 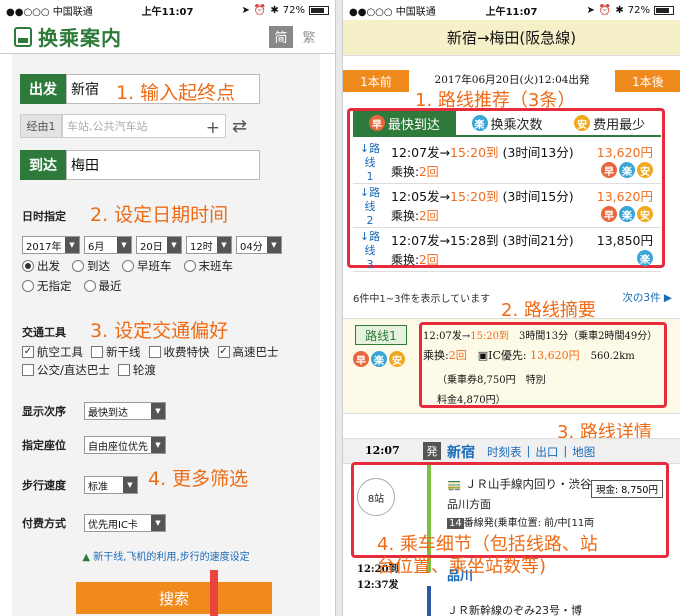 I want to click on pay-row: 付费方式 优先用IC卡 ▼, so click(x=94, y=523).